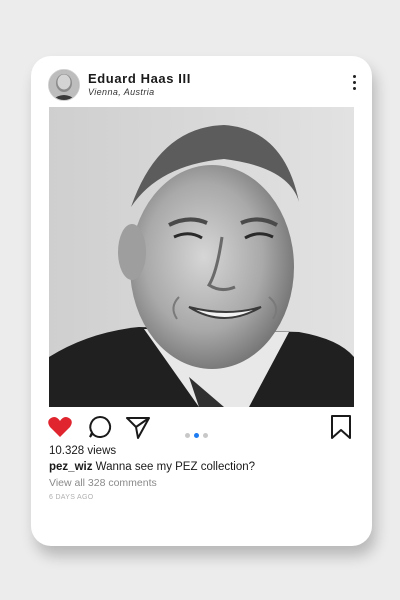 This screenshot has height=600, width=400. I want to click on more-vertical-icon, so click(354, 76).